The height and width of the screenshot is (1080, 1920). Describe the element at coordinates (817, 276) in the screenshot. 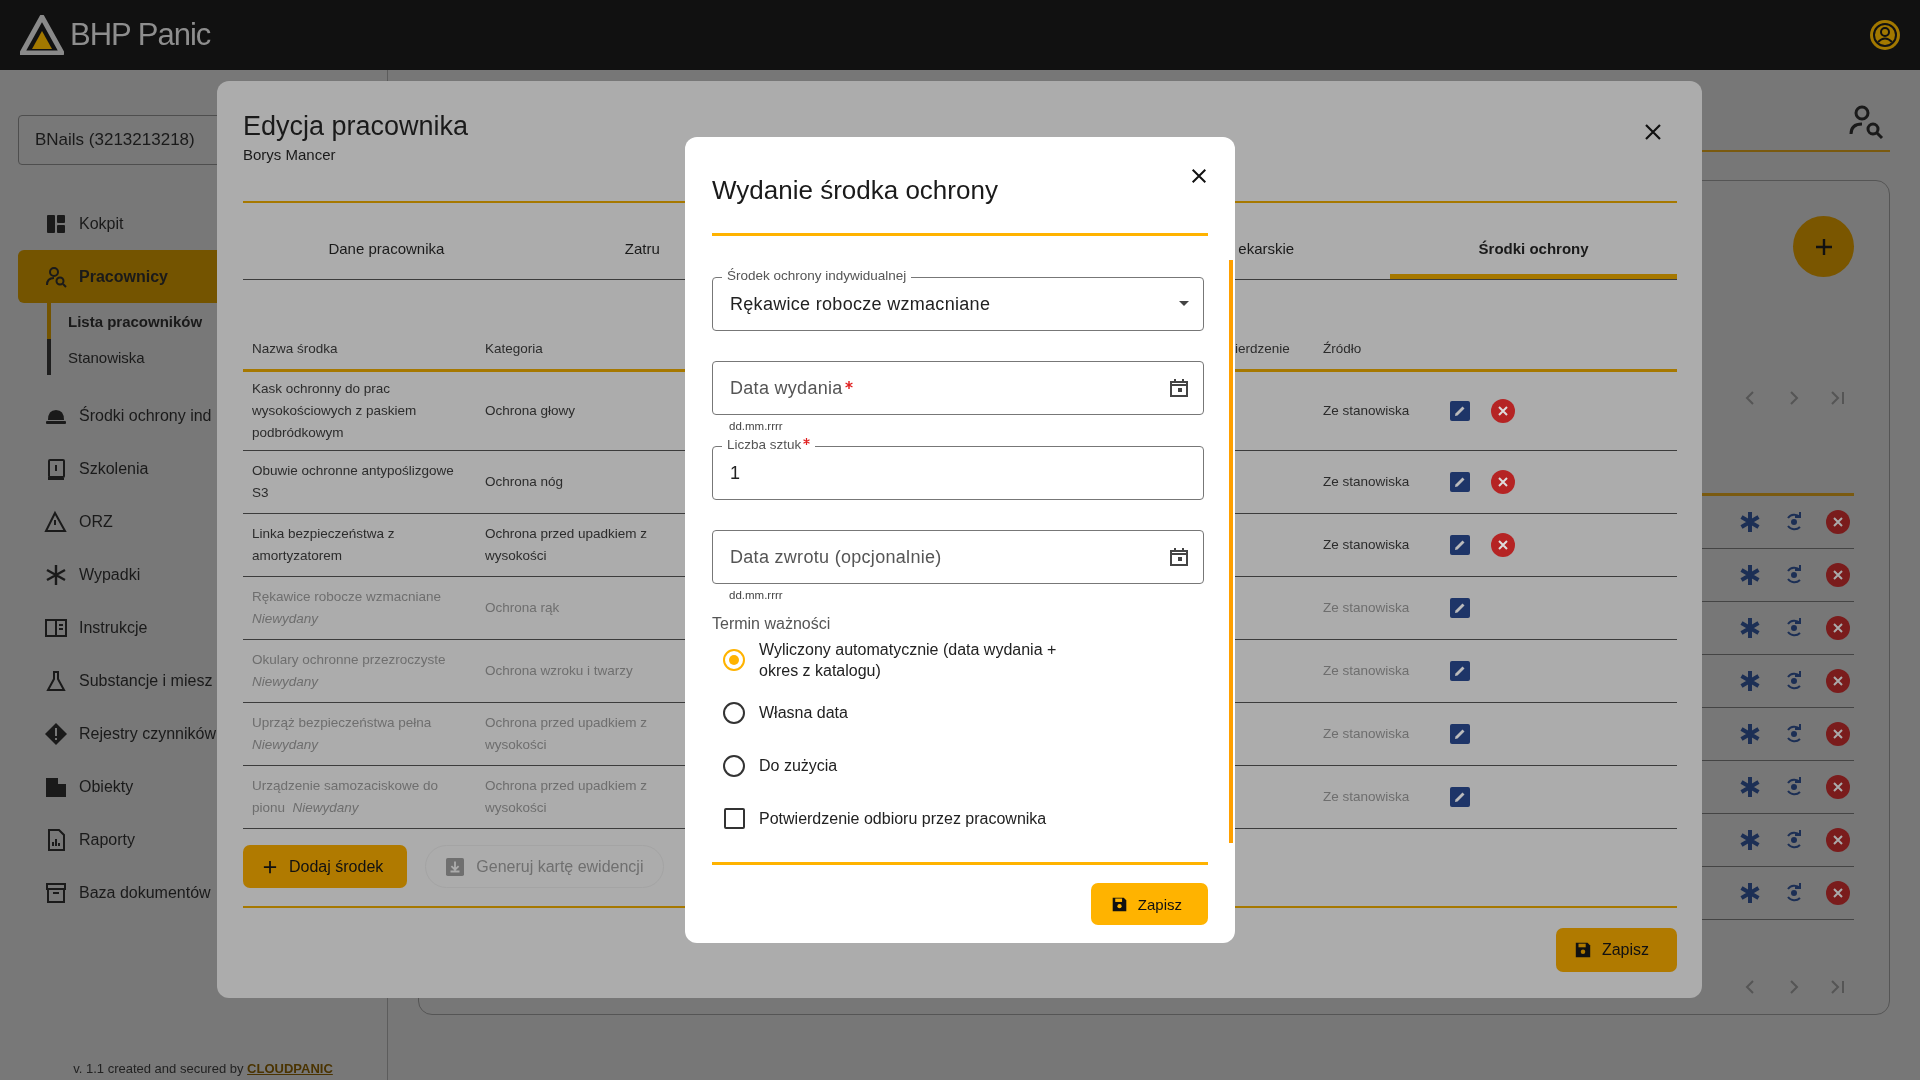

I see `field-label: Środek ochrony indywidualnej` at that location.